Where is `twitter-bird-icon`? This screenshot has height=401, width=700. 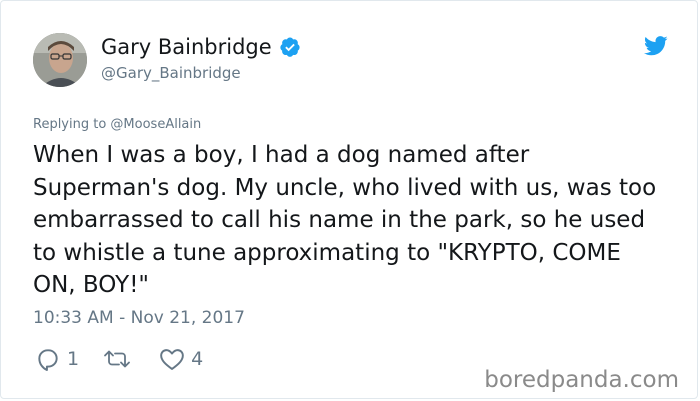
twitter-bird-icon is located at coordinates (655, 46).